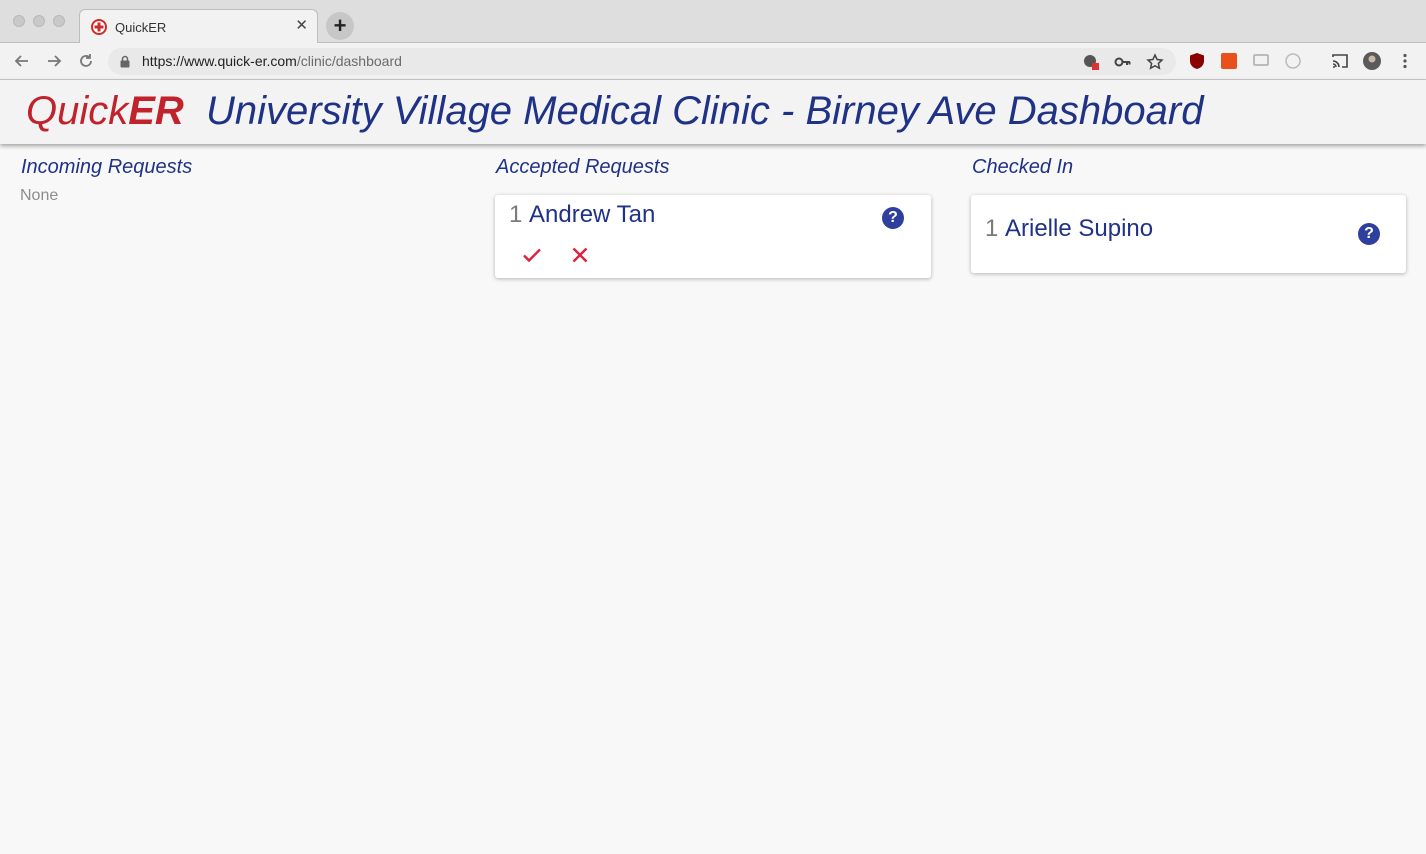 Image resolution: width=1426 pixels, height=854 pixels. Describe the element at coordinates (1188, 234) in the screenshot. I see `checked-in-card: 1 Arielle Supino ?` at that location.